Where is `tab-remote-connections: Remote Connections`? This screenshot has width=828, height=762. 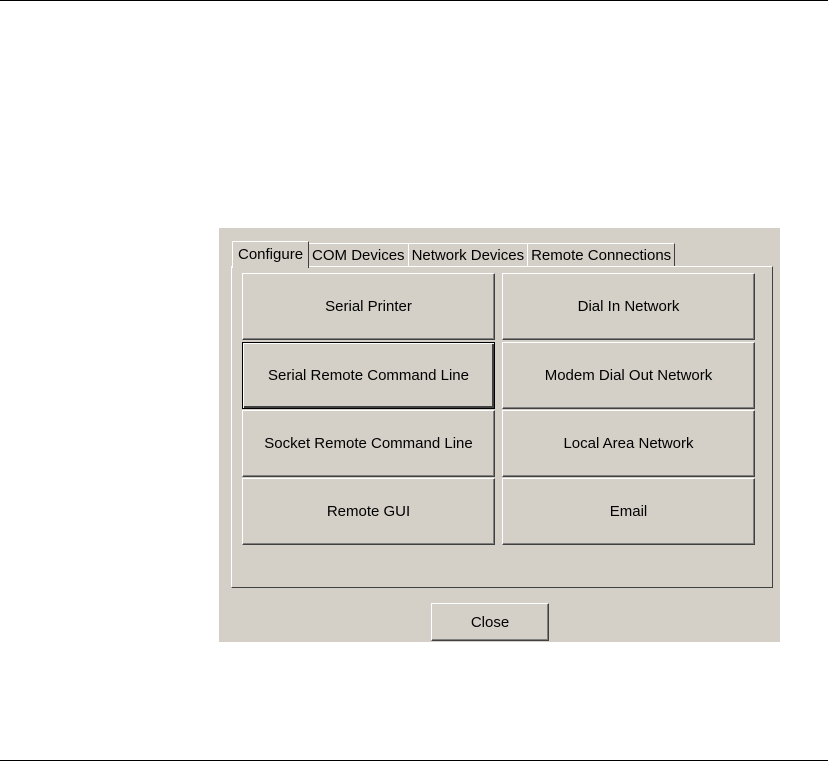 tab-remote-connections: Remote Connections is located at coordinates (601, 255).